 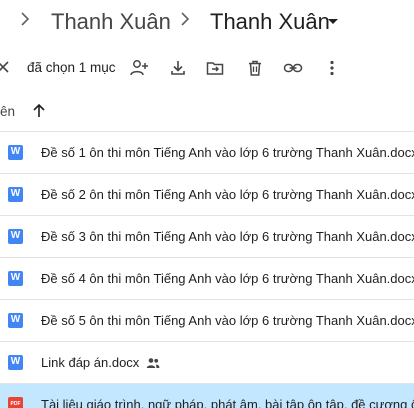 I want to click on close-icon, so click(x=8, y=68).